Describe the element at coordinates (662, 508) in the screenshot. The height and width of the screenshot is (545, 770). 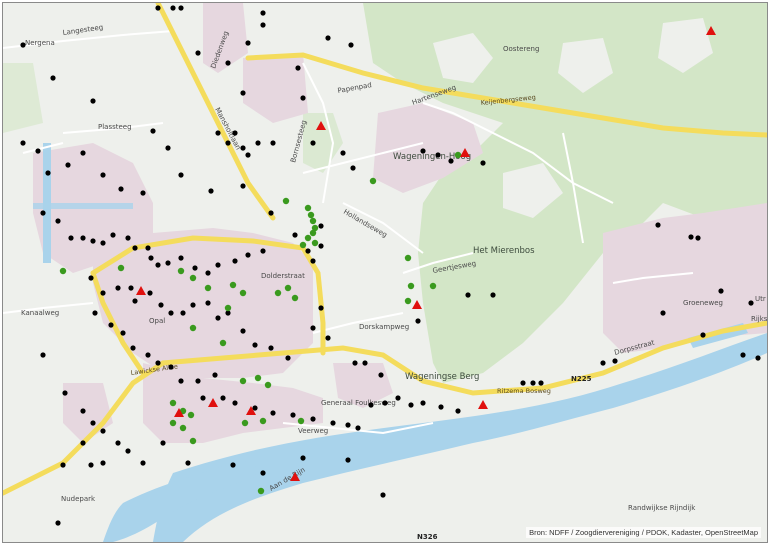
I see `label-randwijkse-rijndijk: Randwijkse Rijndijk` at that location.